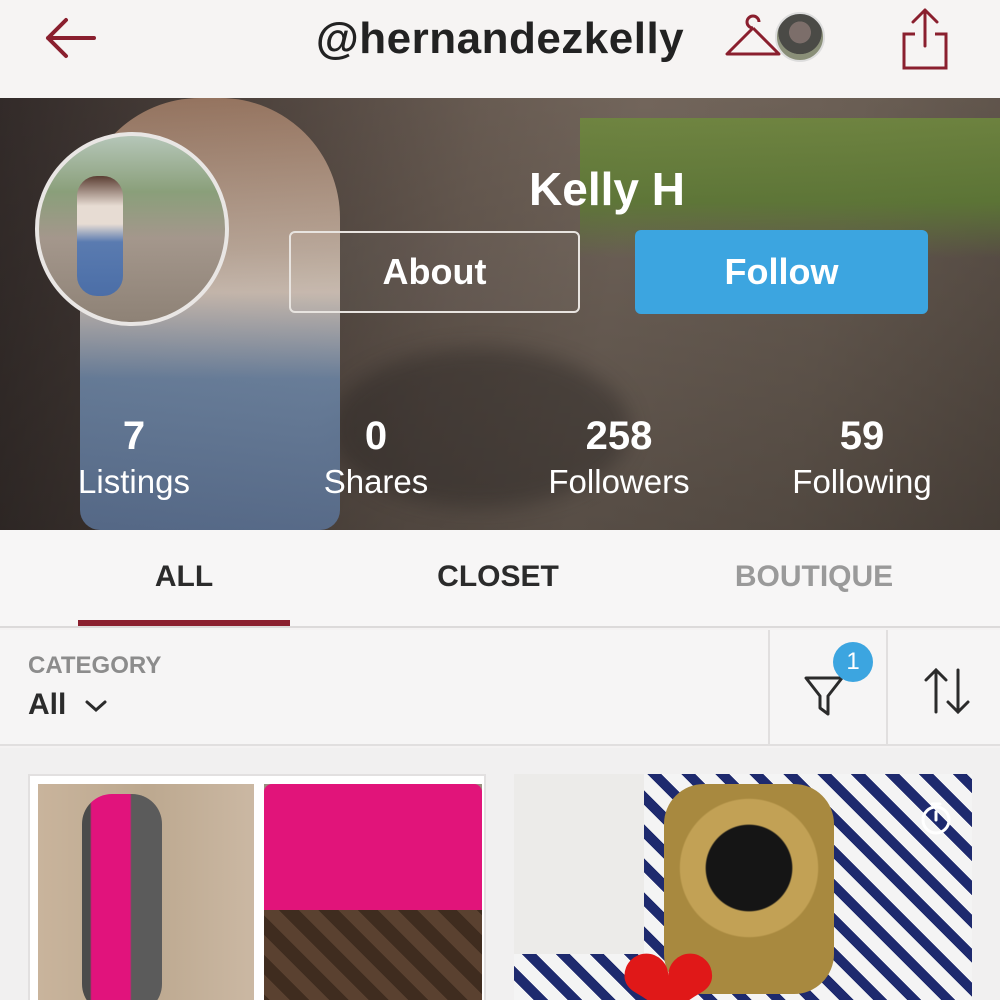 The image size is (1000, 1000). Describe the element at coordinates (184, 577) in the screenshot. I see `tab-all: ALL` at that location.